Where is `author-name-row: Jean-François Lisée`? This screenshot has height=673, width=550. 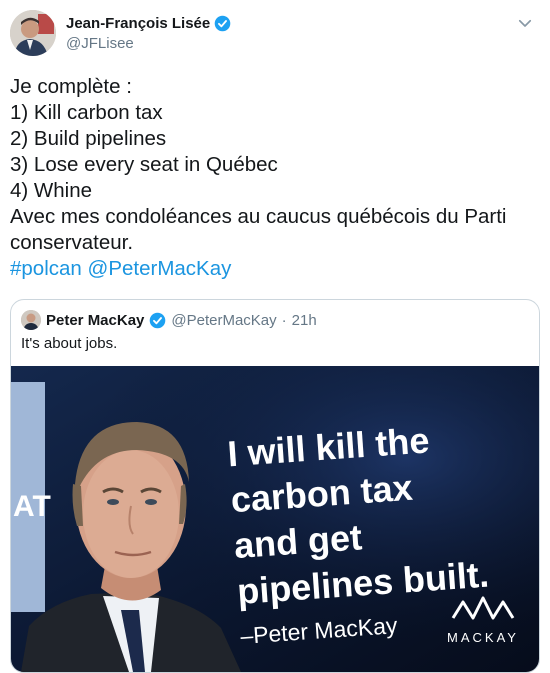
author-name-row: Jean-François Lisée is located at coordinates (148, 23).